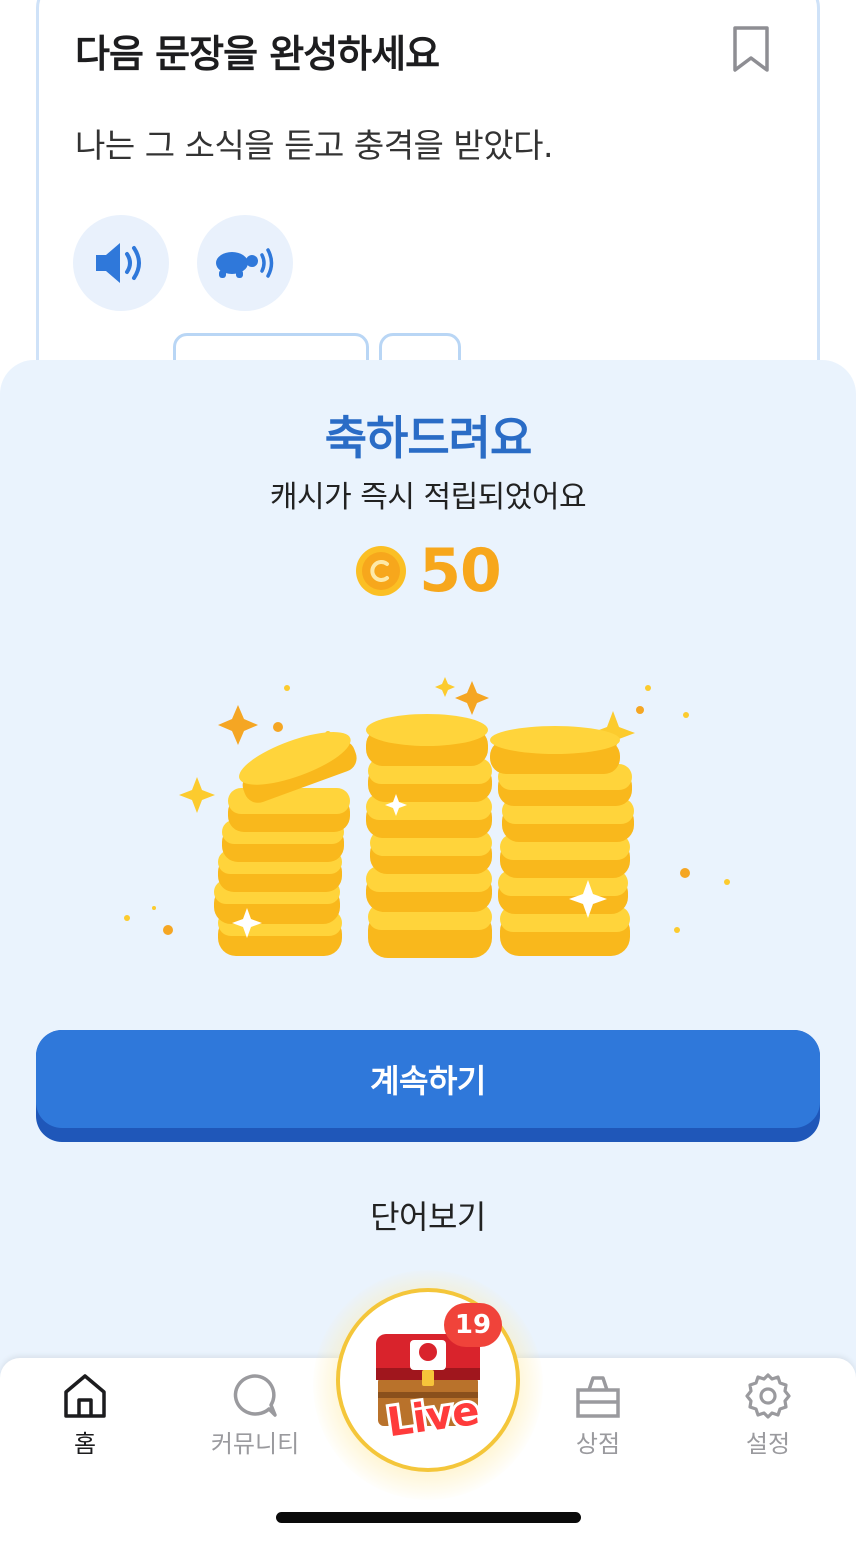 The height and width of the screenshot is (1541, 856). Describe the element at coordinates (85, 1396) in the screenshot. I see `home-icon` at that location.